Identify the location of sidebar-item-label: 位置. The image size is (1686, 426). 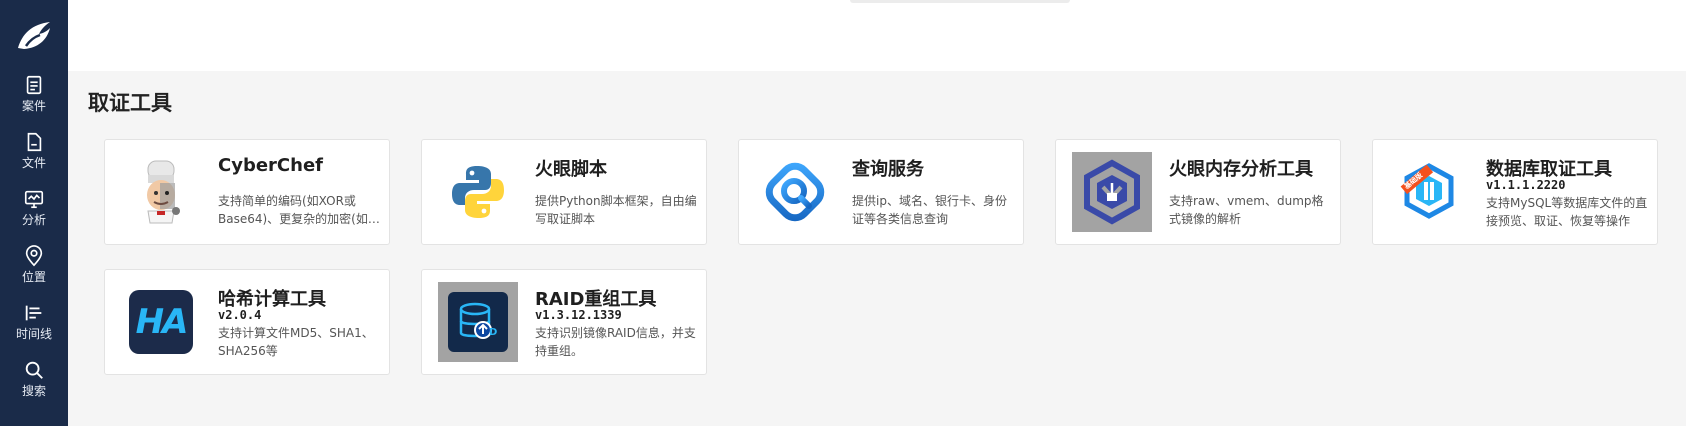
(33, 277).